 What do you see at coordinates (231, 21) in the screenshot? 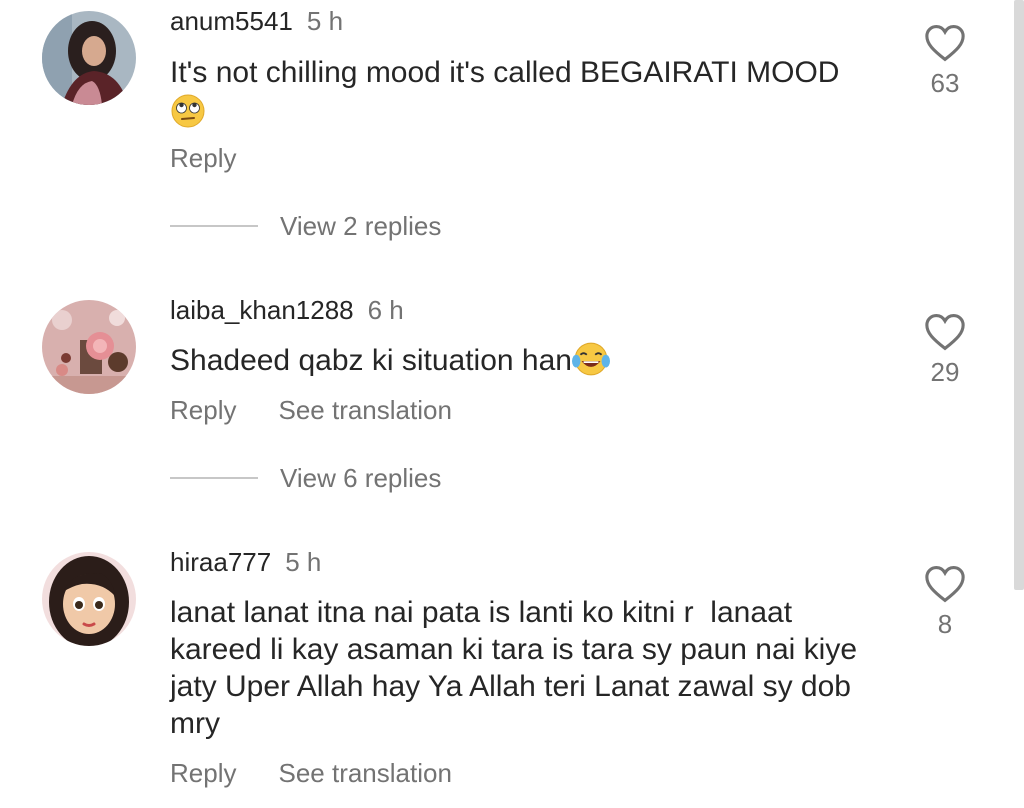
I see `username: anum5541` at bounding box center [231, 21].